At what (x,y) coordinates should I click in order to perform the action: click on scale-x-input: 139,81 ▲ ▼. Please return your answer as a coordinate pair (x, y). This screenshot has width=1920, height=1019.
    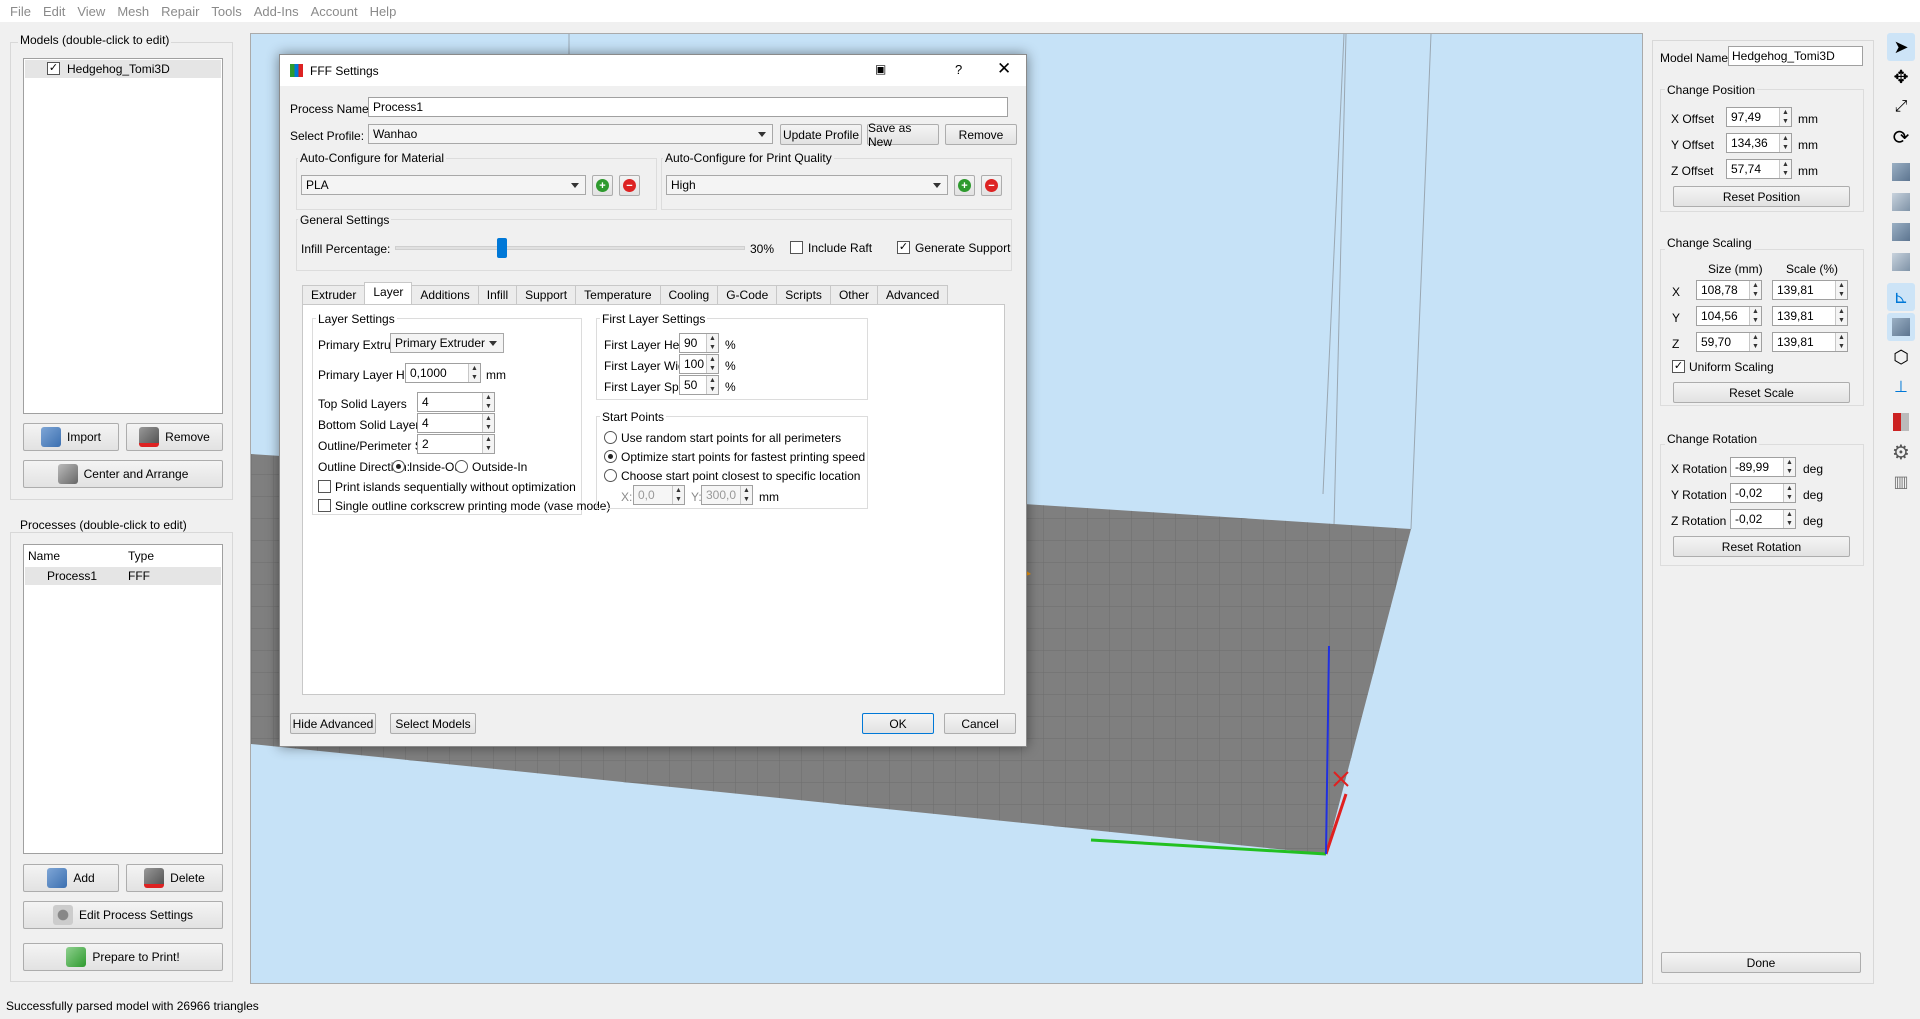
    Looking at the image, I should click on (1810, 290).